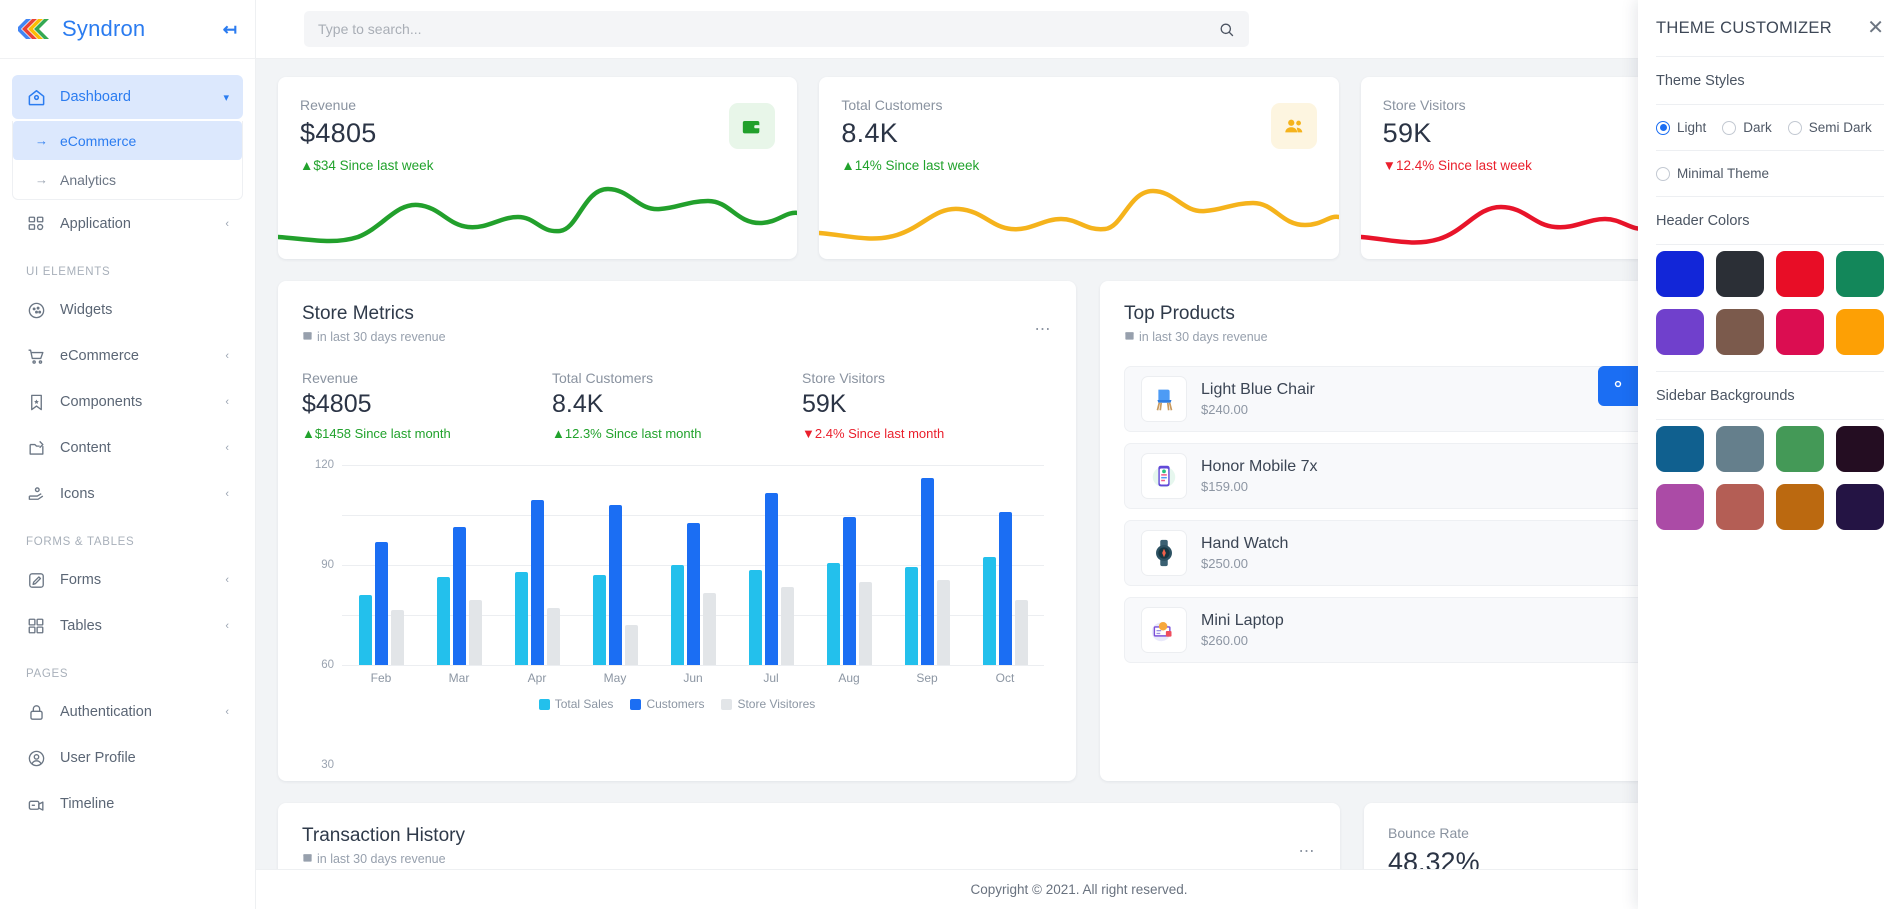  I want to click on radio-semi-dark: Semi Dark, so click(1829, 127).